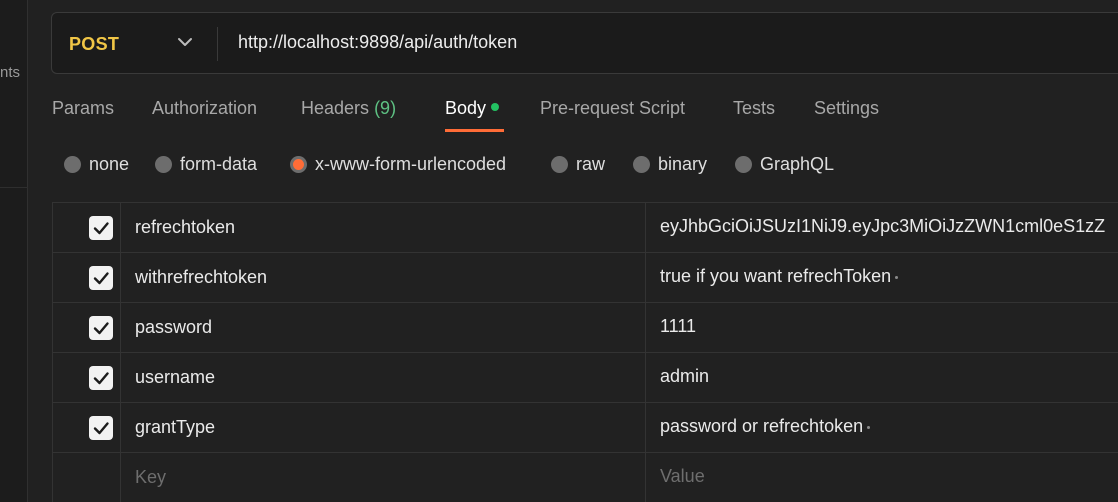  I want to click on tab-label: Pre-request Script, so click(613, 108).